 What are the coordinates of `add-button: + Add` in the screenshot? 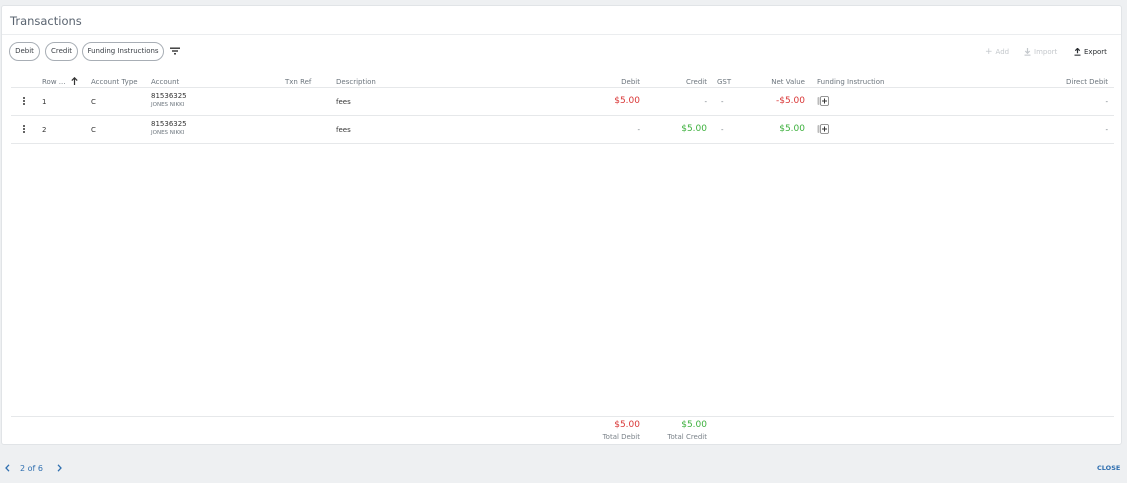 It's located at (997, 52).